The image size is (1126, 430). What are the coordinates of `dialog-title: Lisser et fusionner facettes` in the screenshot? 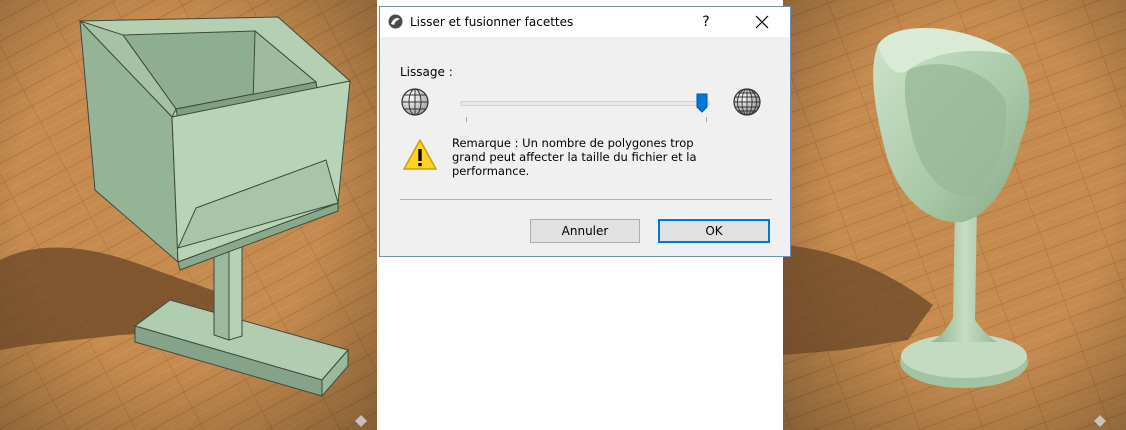 It's located at (492, 22).